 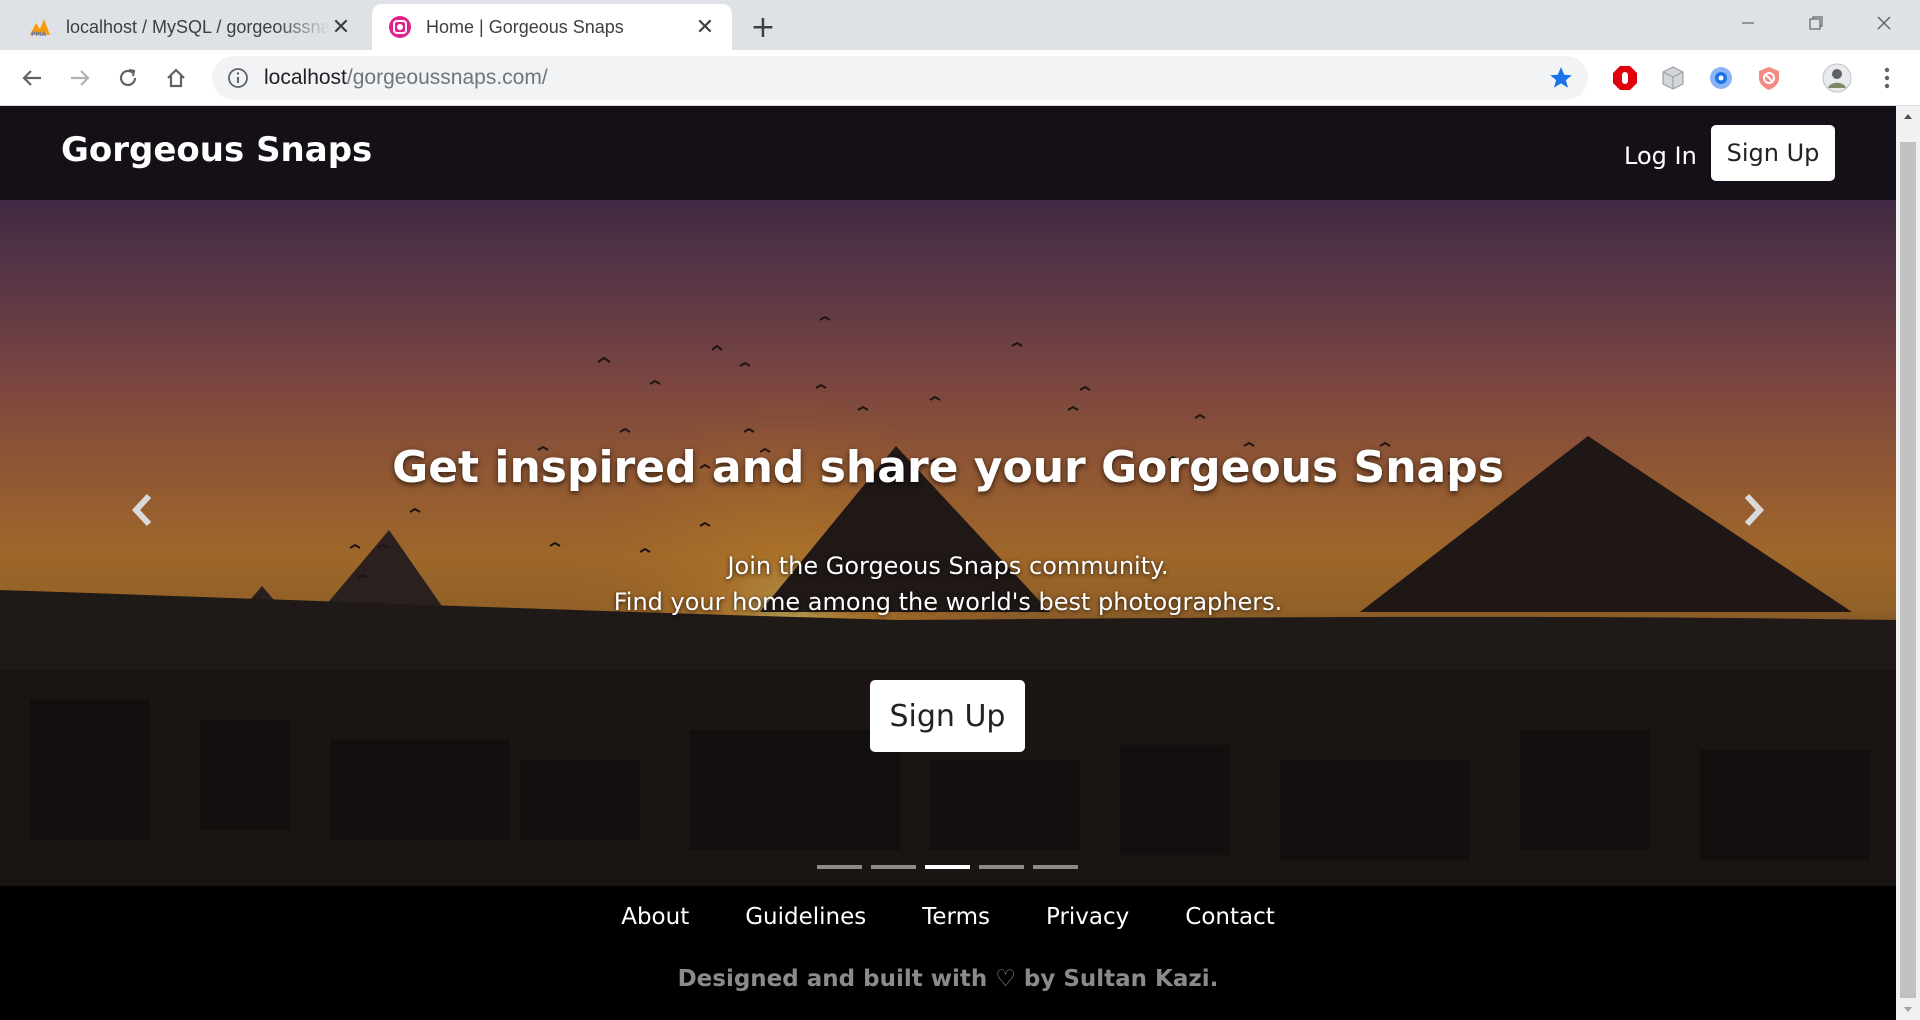 What do you see at coordinates (305, 77) in the screenshot?
I see `url-host: localhost` at bounding box center [305, 77].